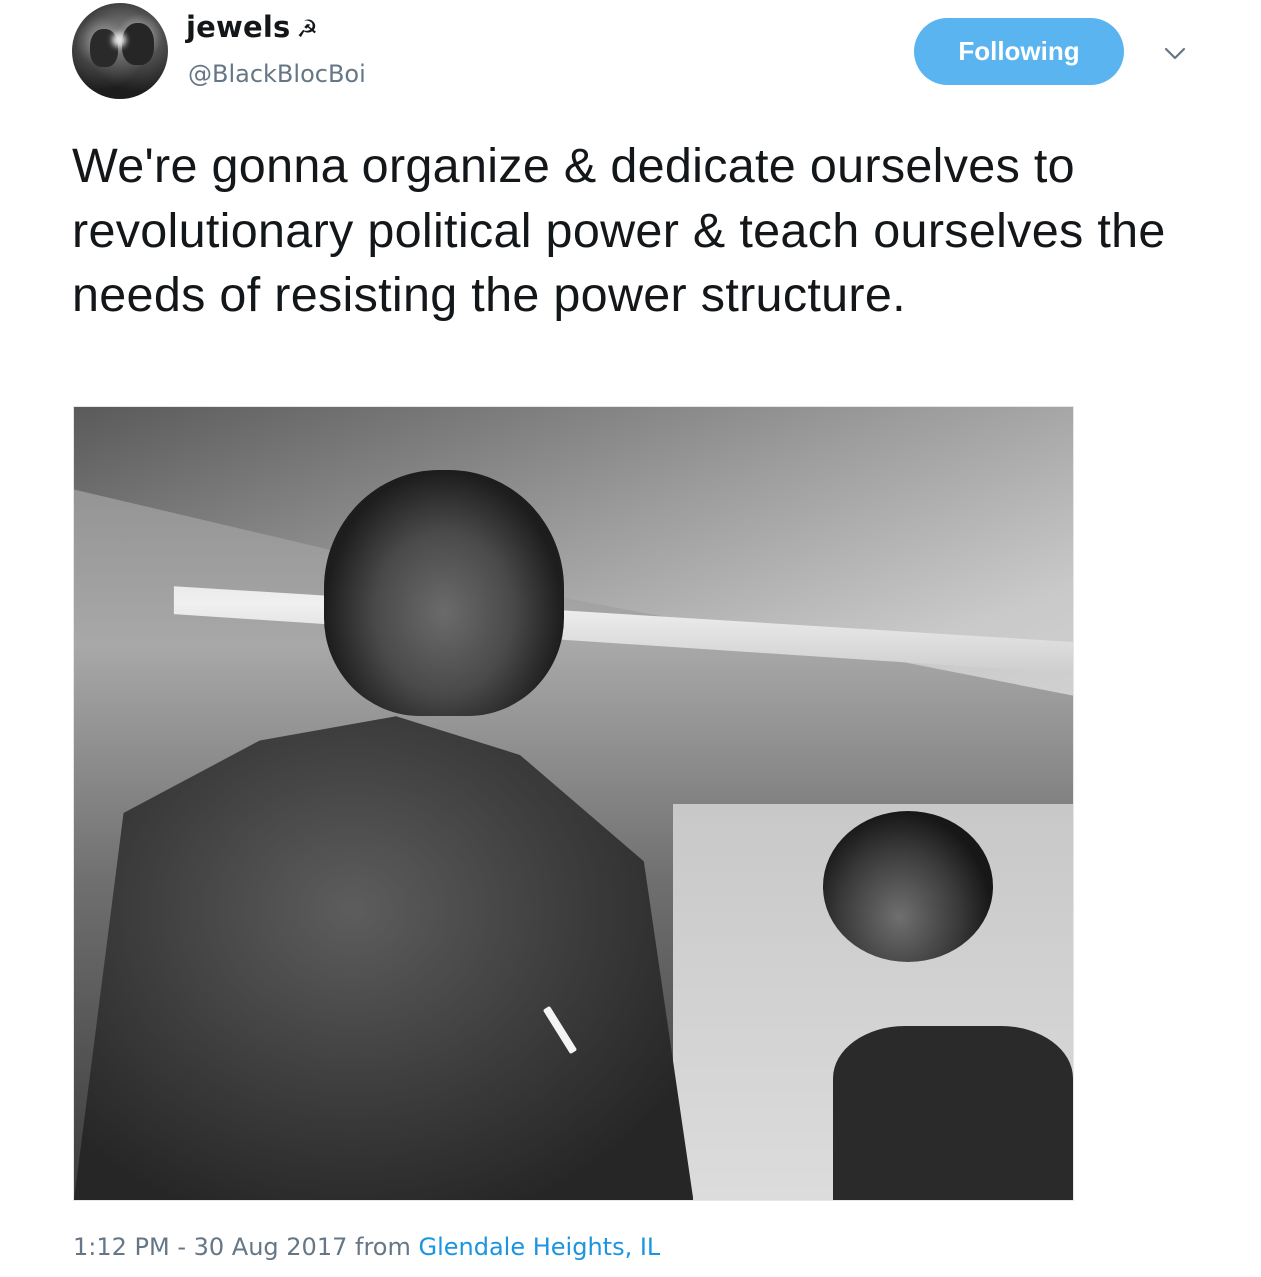 Image resolution: width=1261 pixels, height=1277 pixels. I want to click on photo-woman-head, so click(908, 887).